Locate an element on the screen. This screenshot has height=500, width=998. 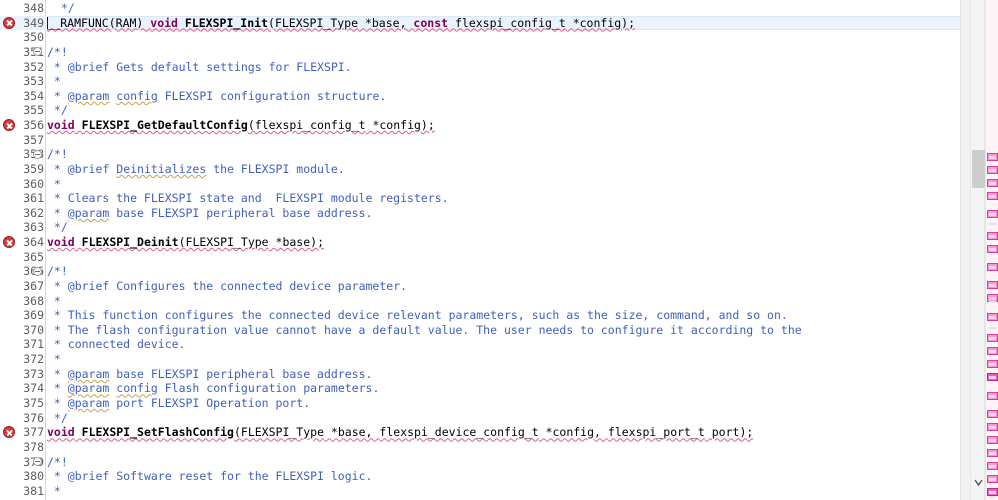
code-folding-column is located at coordinates (39, 250).